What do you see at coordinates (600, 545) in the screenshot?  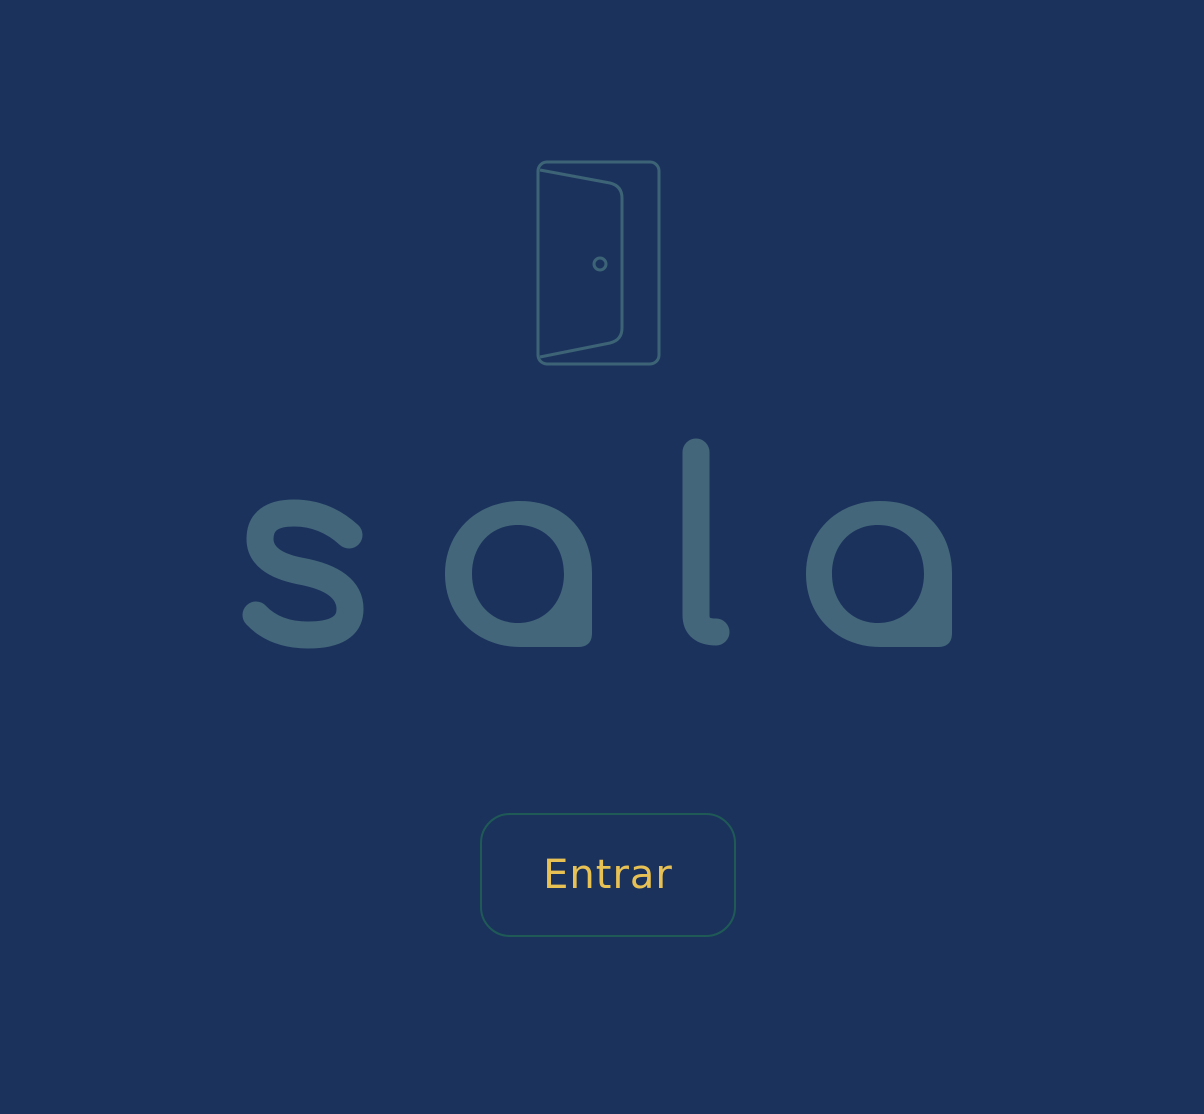 I see `sala-logo` at bounding box center [600, 545].